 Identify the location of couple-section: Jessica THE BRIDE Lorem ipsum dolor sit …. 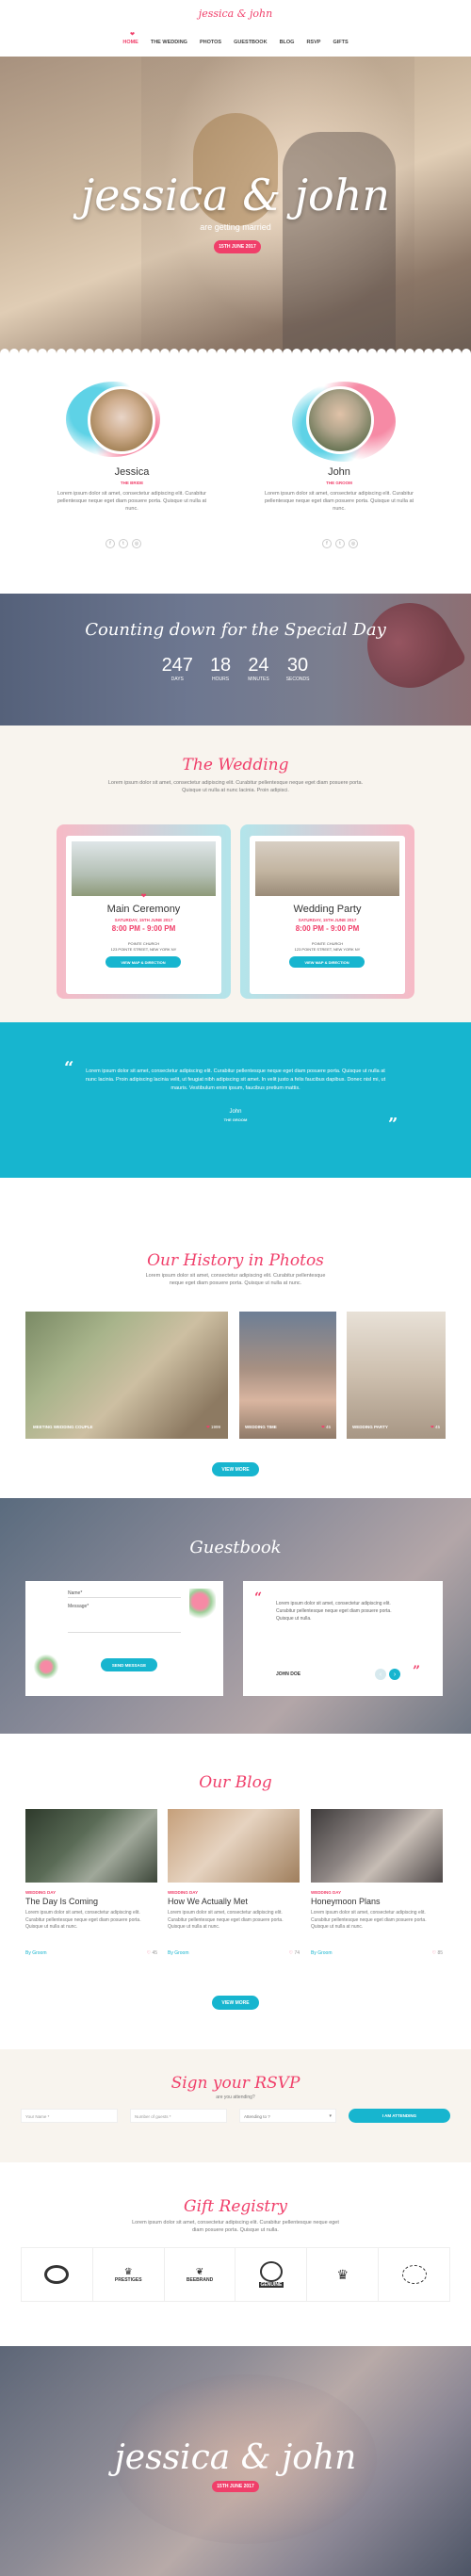
(235, 473).